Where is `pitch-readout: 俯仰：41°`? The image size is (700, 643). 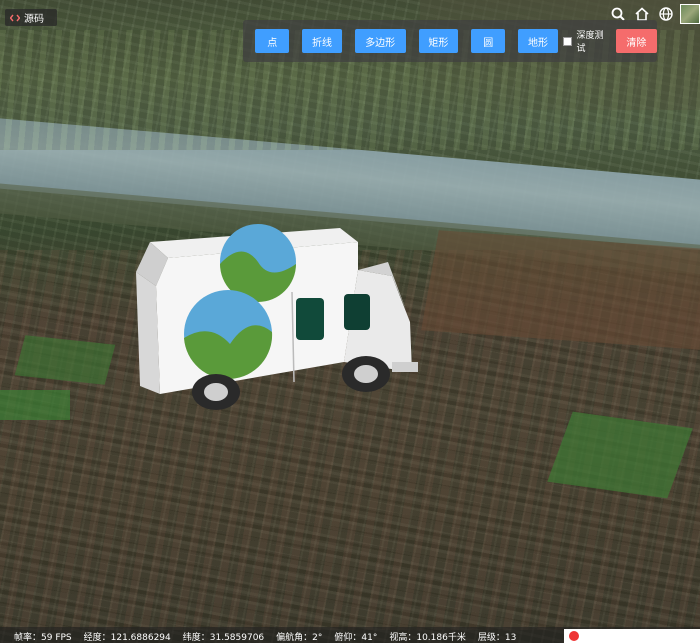
pitch-readout: 俯仰：41° is located at coordinates (356, 638).